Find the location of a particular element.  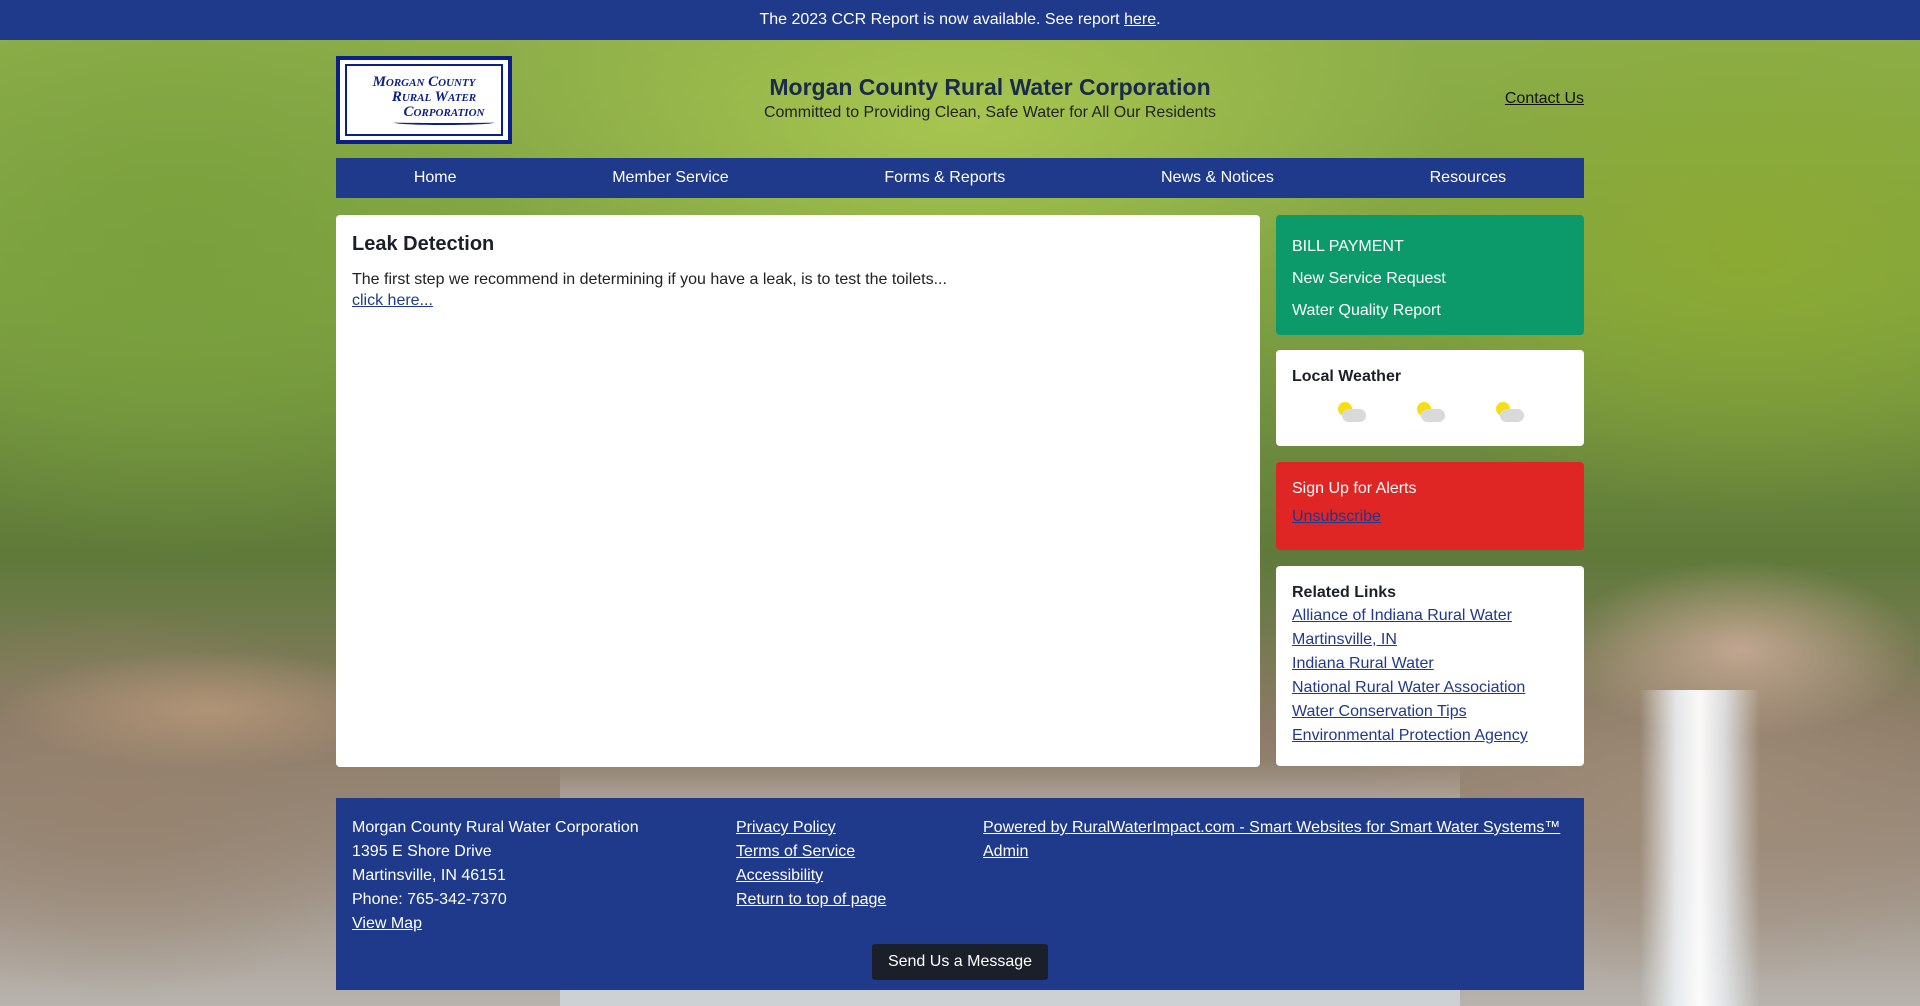

logo-lettering: Morgan County Rural Water Corporation is located at coordinates (424, 100).